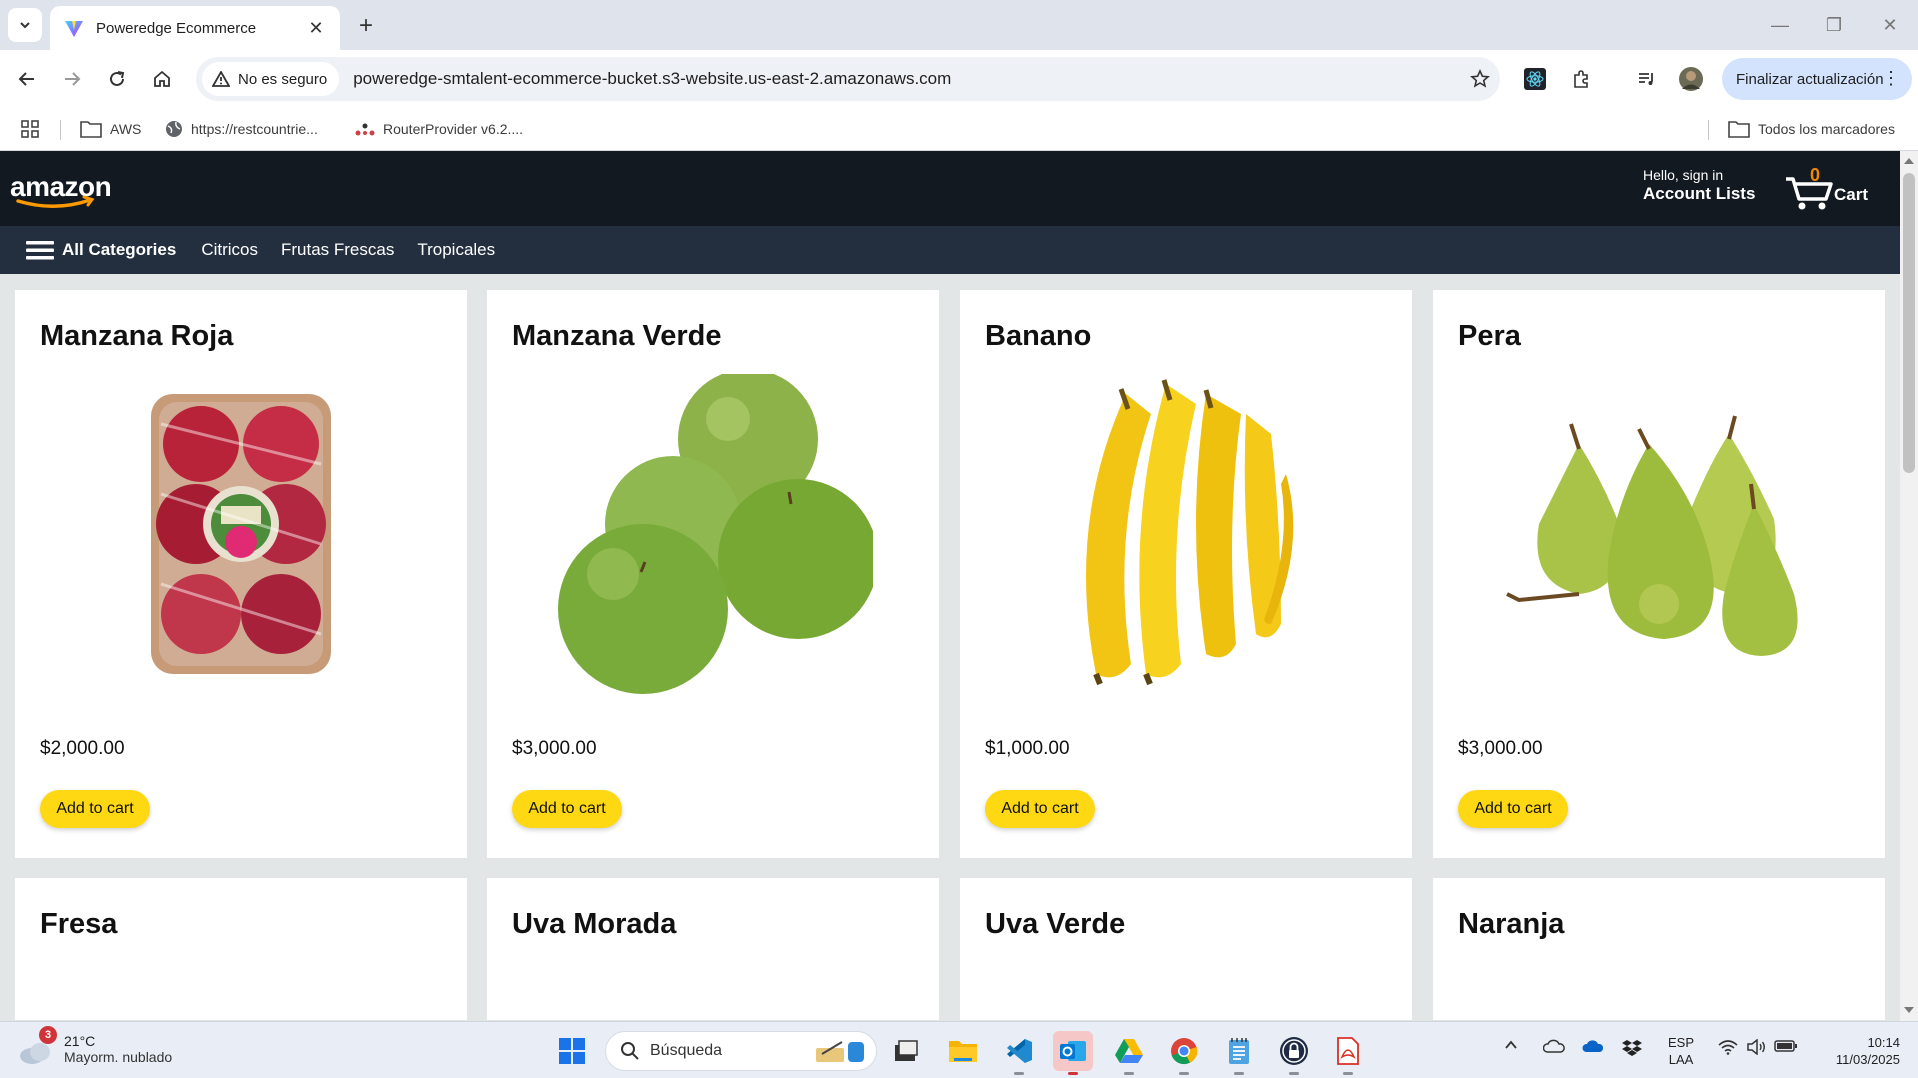 This screenshot has width=1918, height=1078. Describe the element at coordinates (61, 193) in the screenshot. I see `amazon-logo: amazon` at that location.